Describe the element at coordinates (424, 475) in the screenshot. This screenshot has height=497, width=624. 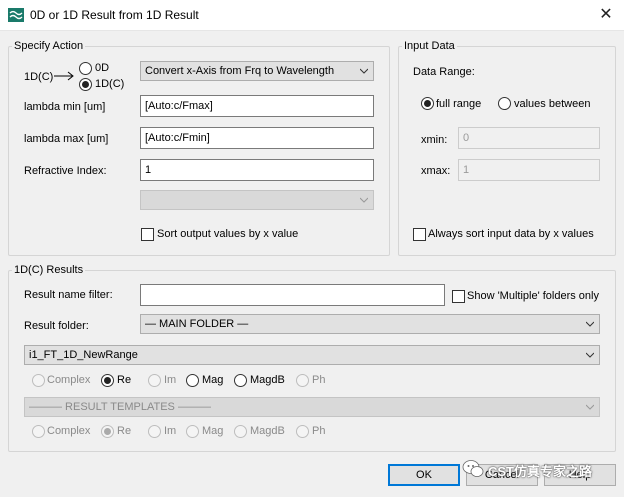
I see `ok-button: OK` at that location.